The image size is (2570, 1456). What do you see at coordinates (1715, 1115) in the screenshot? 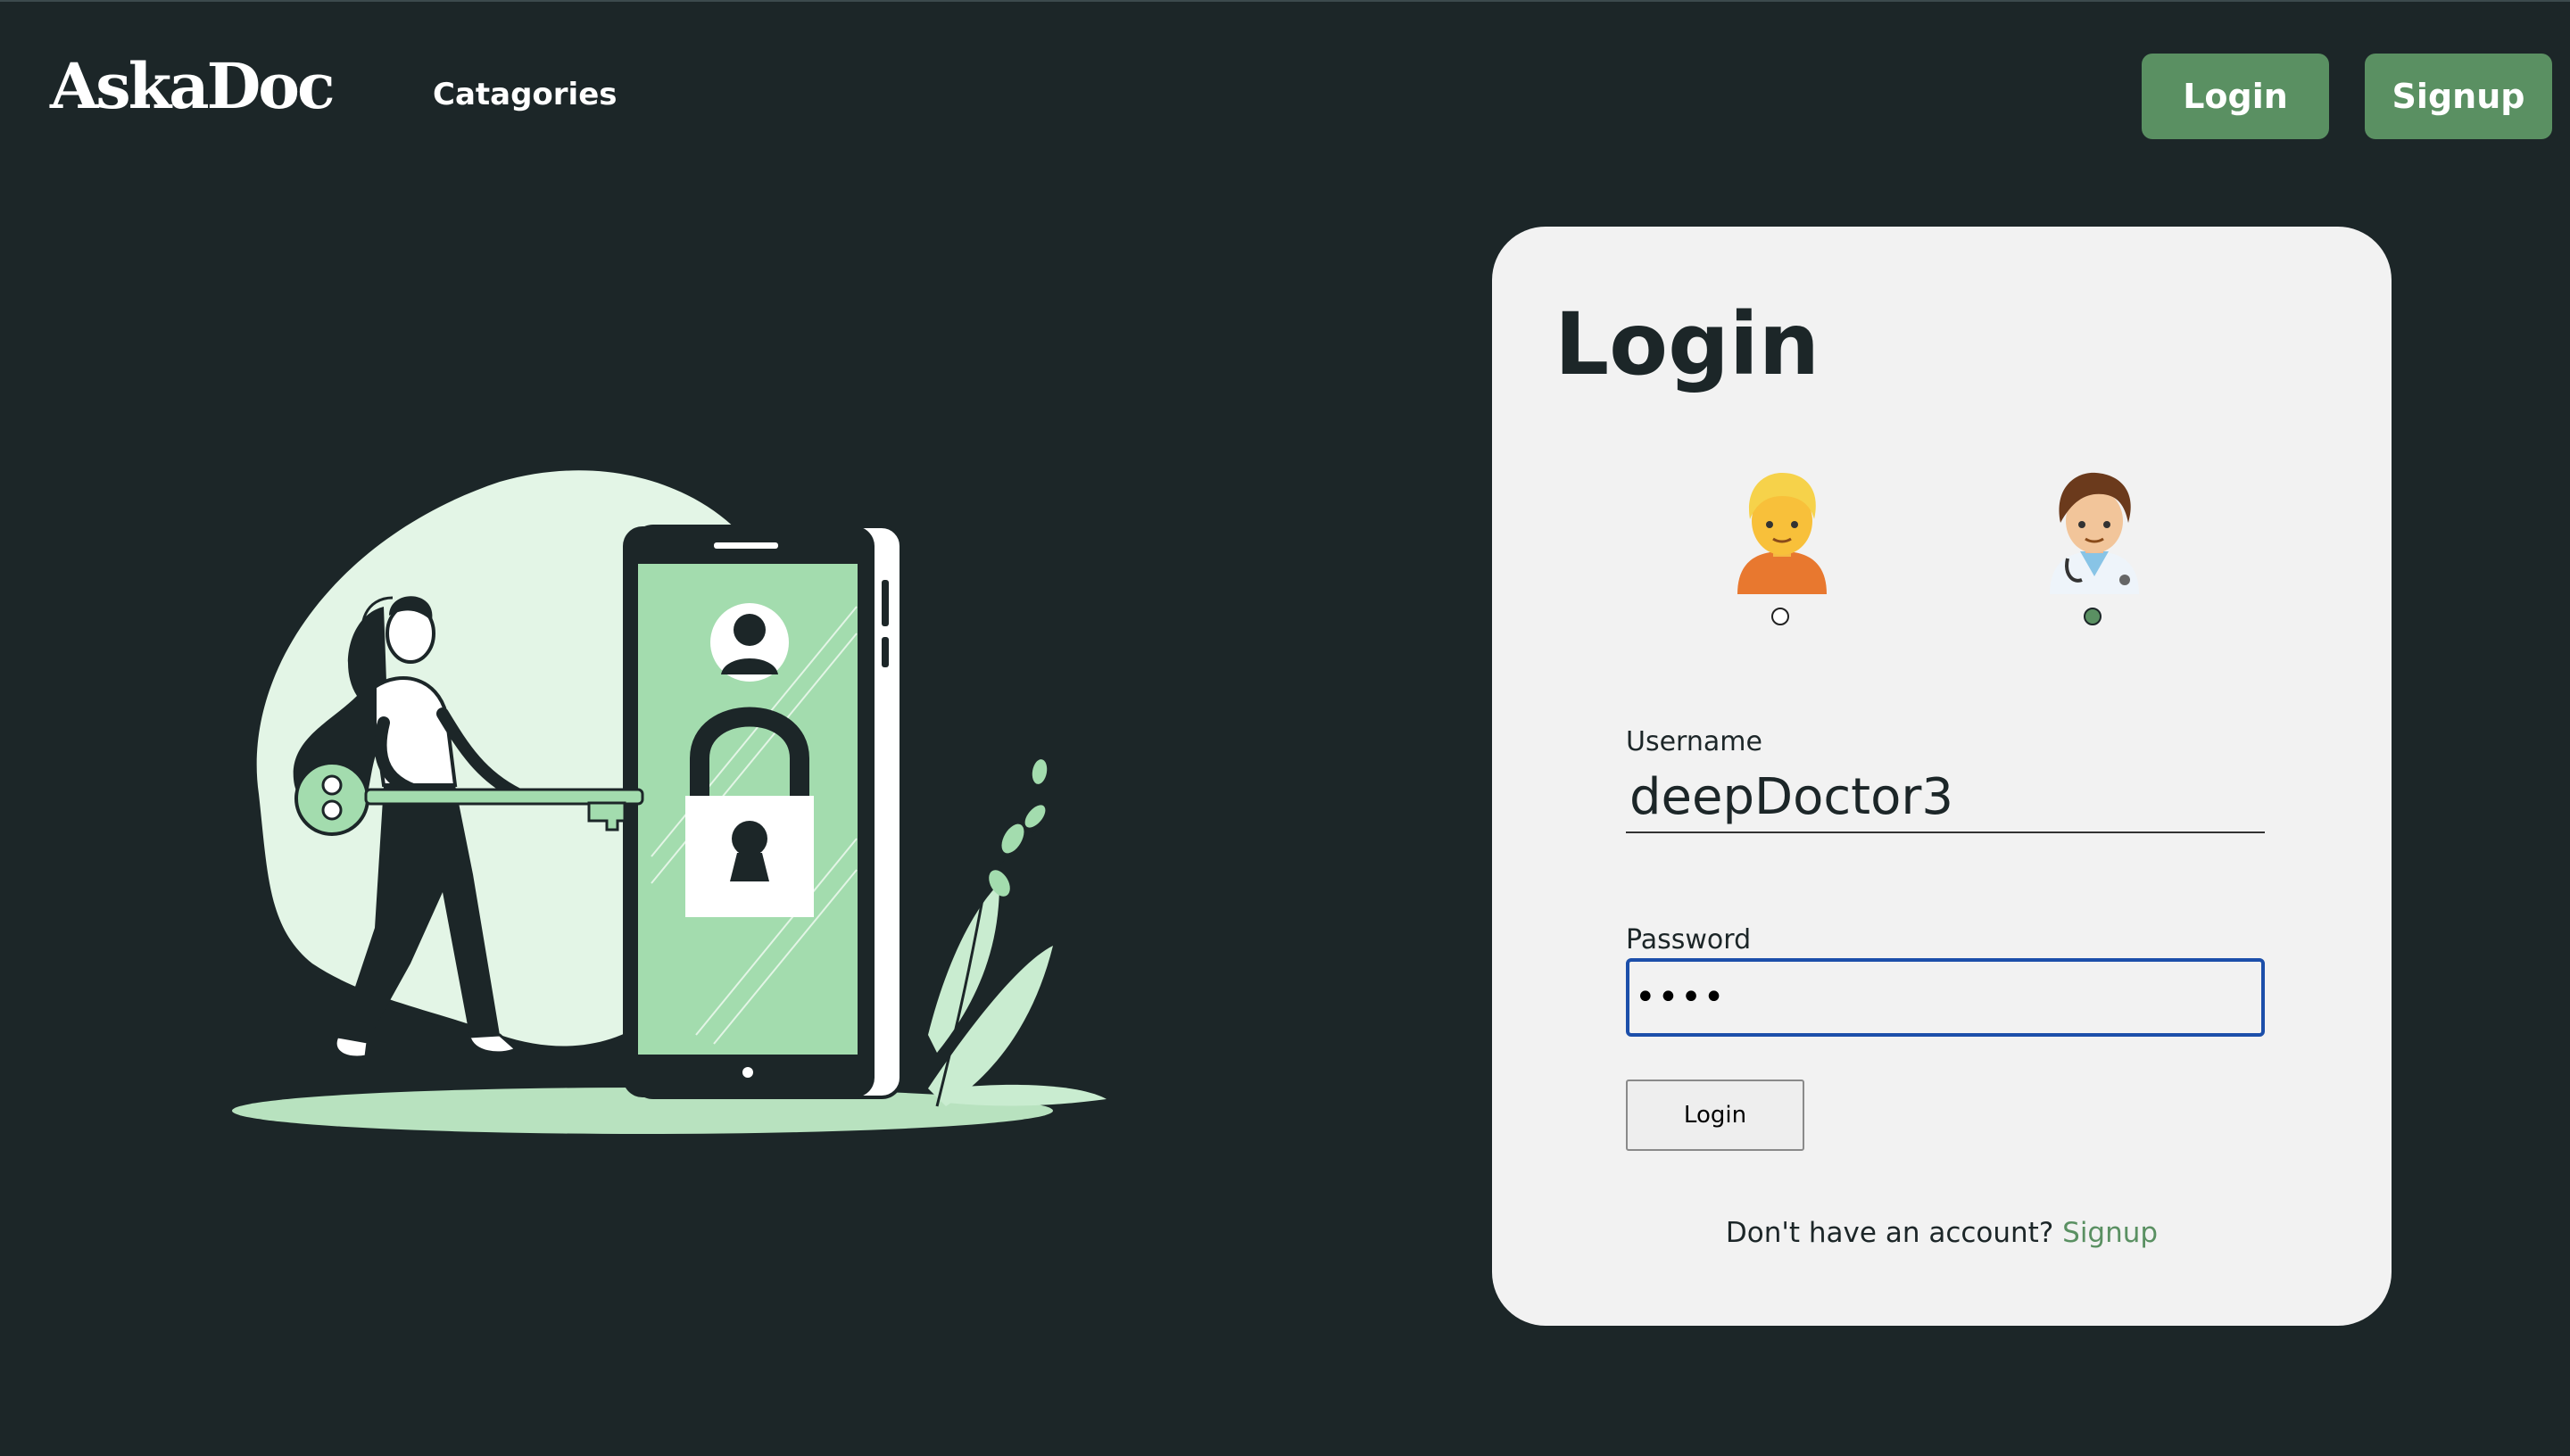
I see `login-submit-button: Login` at bounding box center [1715, 1115].